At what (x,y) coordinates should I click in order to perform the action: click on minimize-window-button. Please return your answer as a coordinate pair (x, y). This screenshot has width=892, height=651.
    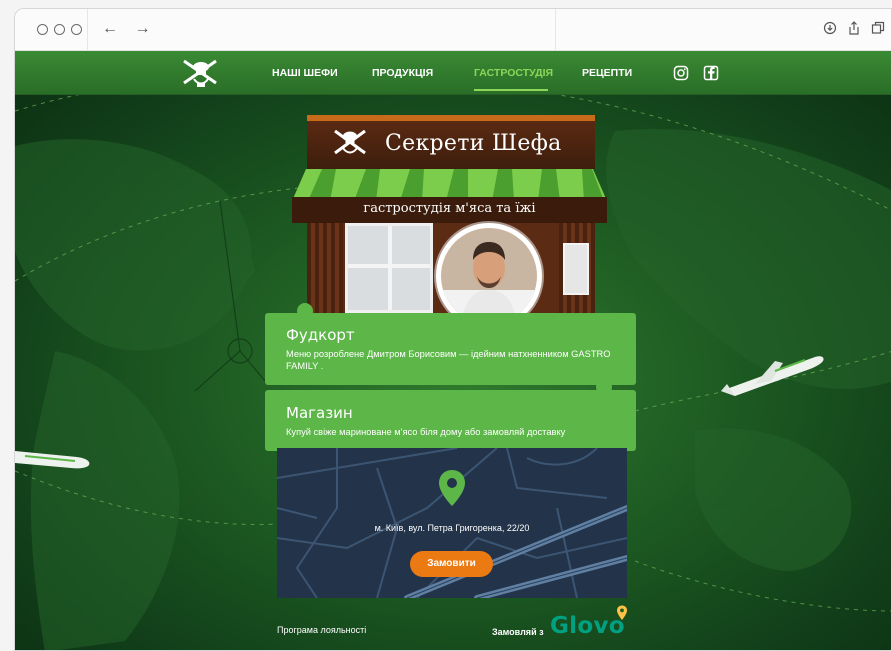
    Looking at the image, I should click on (59, 29).